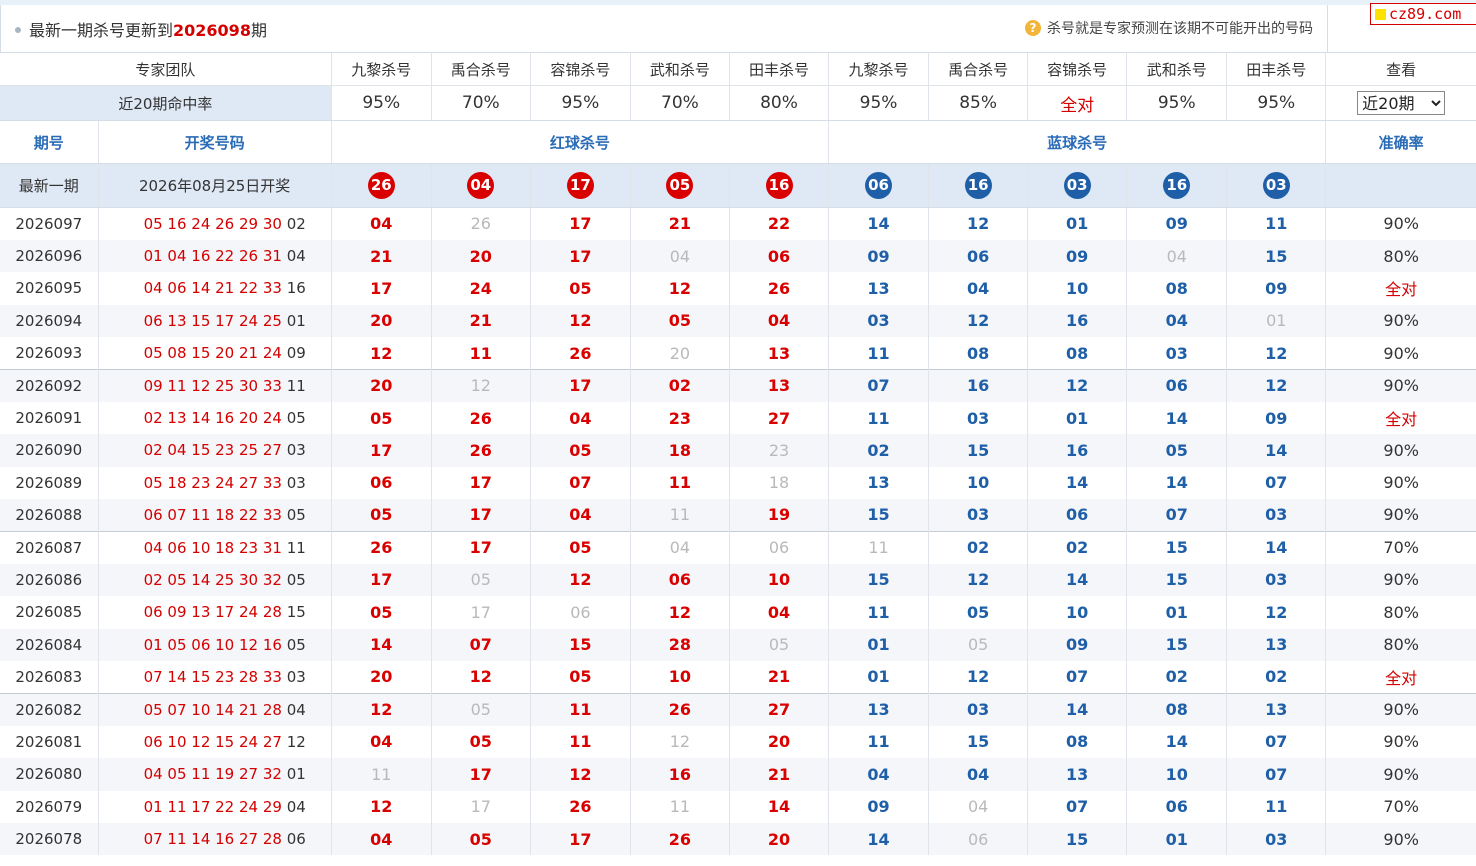 This screenshot has width=1476, height=866. Describe the element at coordinates (1077, 103) in the screenshot. I see `hit-rate-value: 全对` at that location.